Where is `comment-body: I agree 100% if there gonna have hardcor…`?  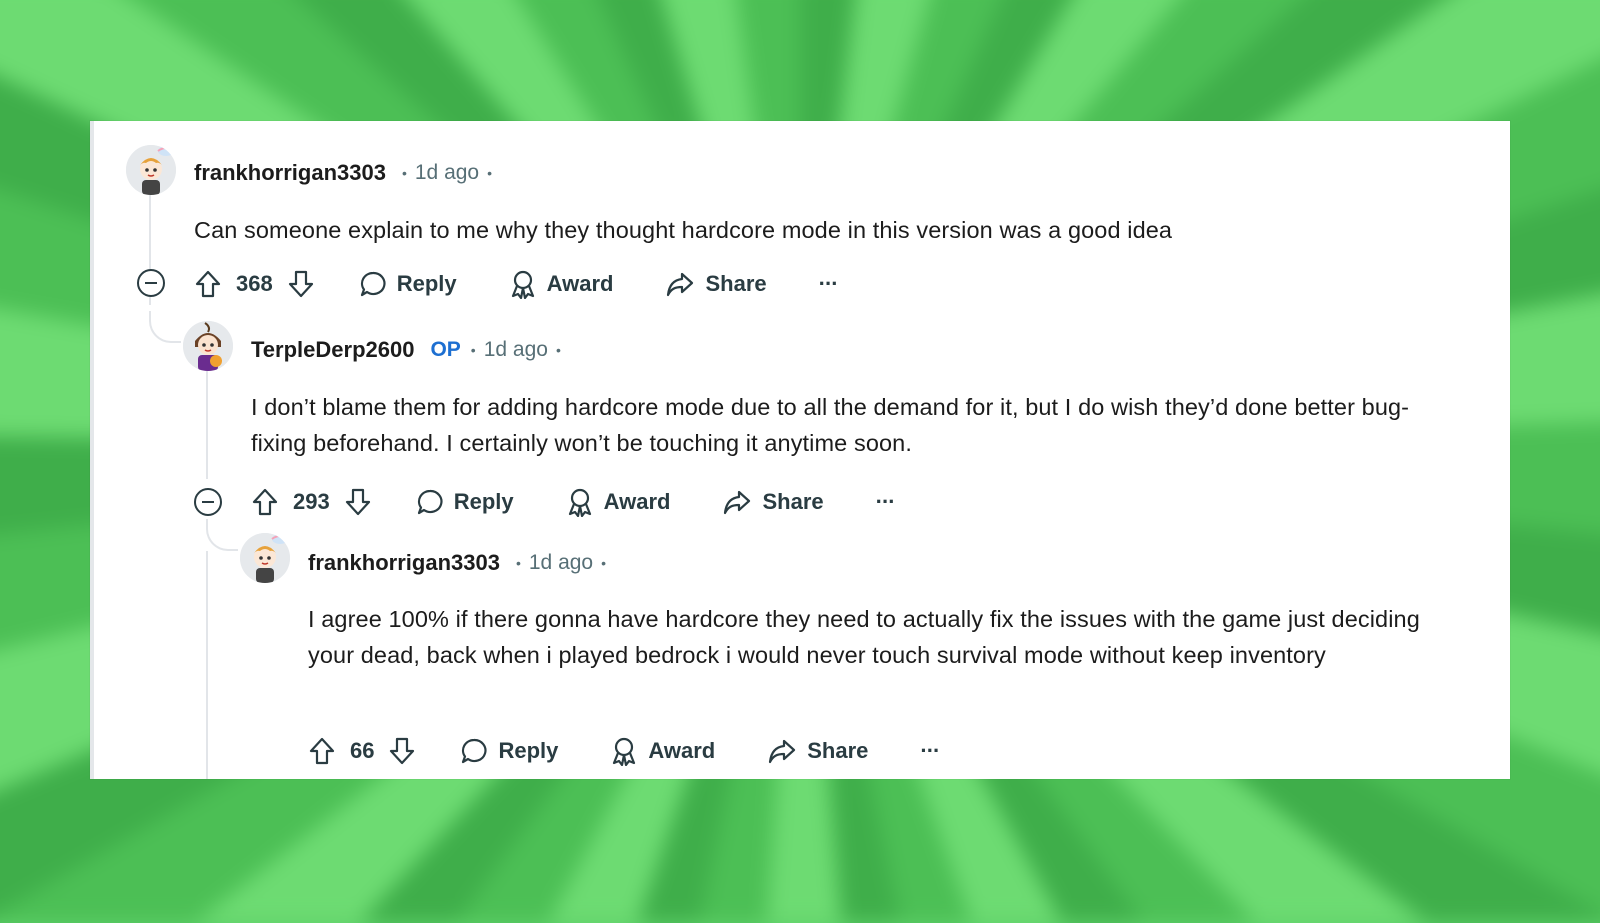 comment-body: I agree 100% if there gonna have hardcor… is located at coordinates (864, 637).